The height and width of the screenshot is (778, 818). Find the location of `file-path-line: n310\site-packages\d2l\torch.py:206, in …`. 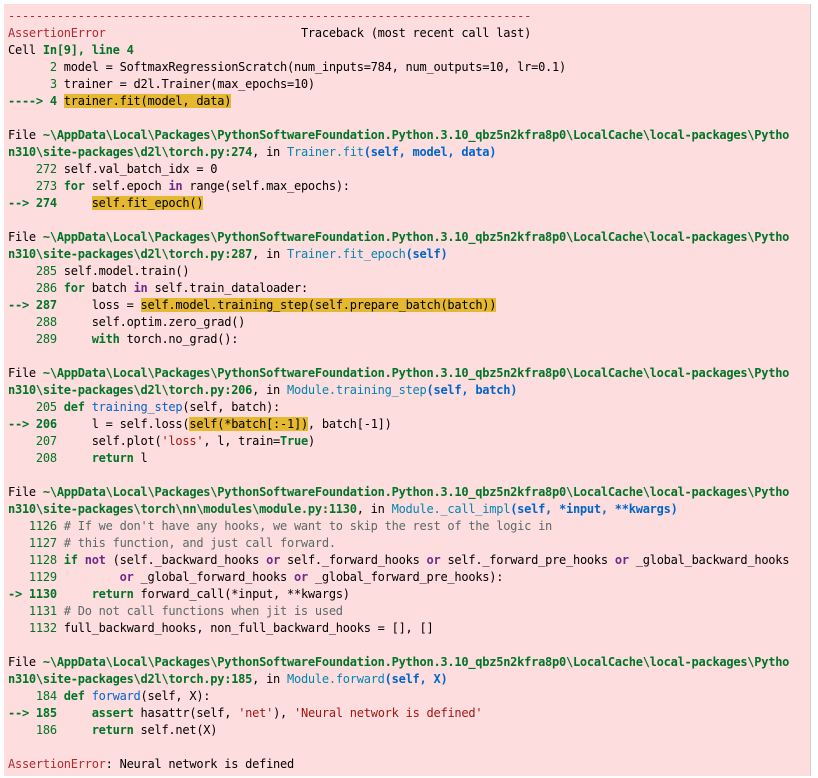

file-path-line: n310\site-packages\d2l\torch.py:206, in … is located at coordinates (263, 390).